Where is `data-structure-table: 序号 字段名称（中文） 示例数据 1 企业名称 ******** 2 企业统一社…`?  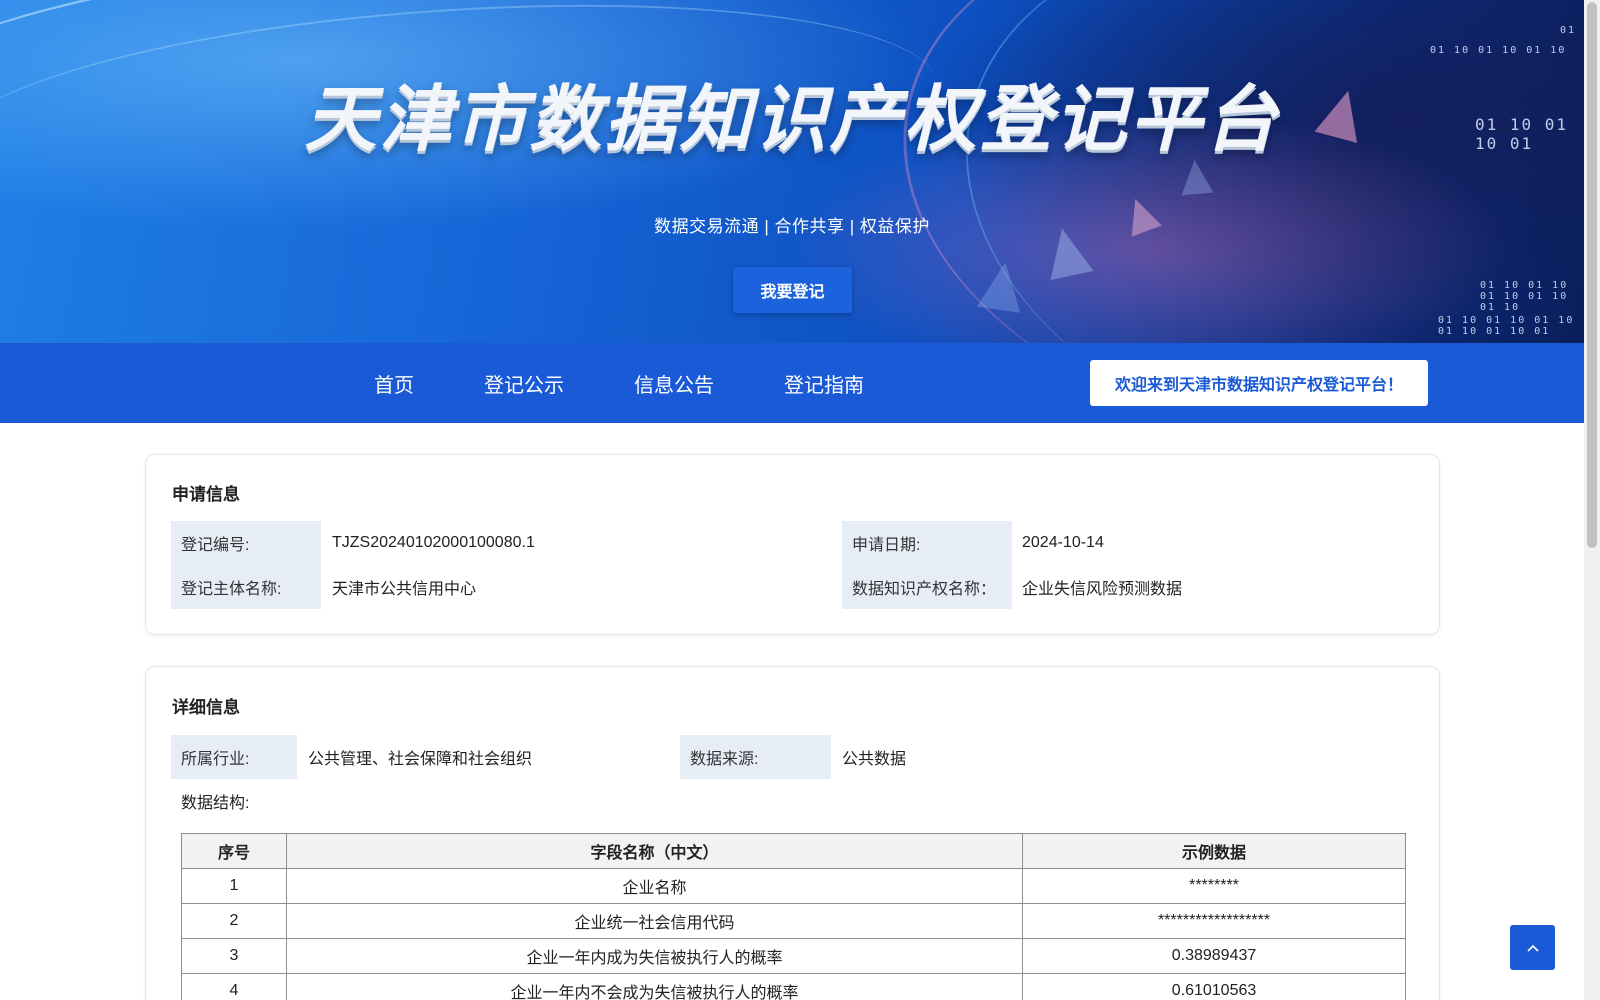 data-structure-table: 序号 字段名称（中文） 示例数据 1 企业名称 ******** 2 企业统一社… is located at coordinates (793, 916).